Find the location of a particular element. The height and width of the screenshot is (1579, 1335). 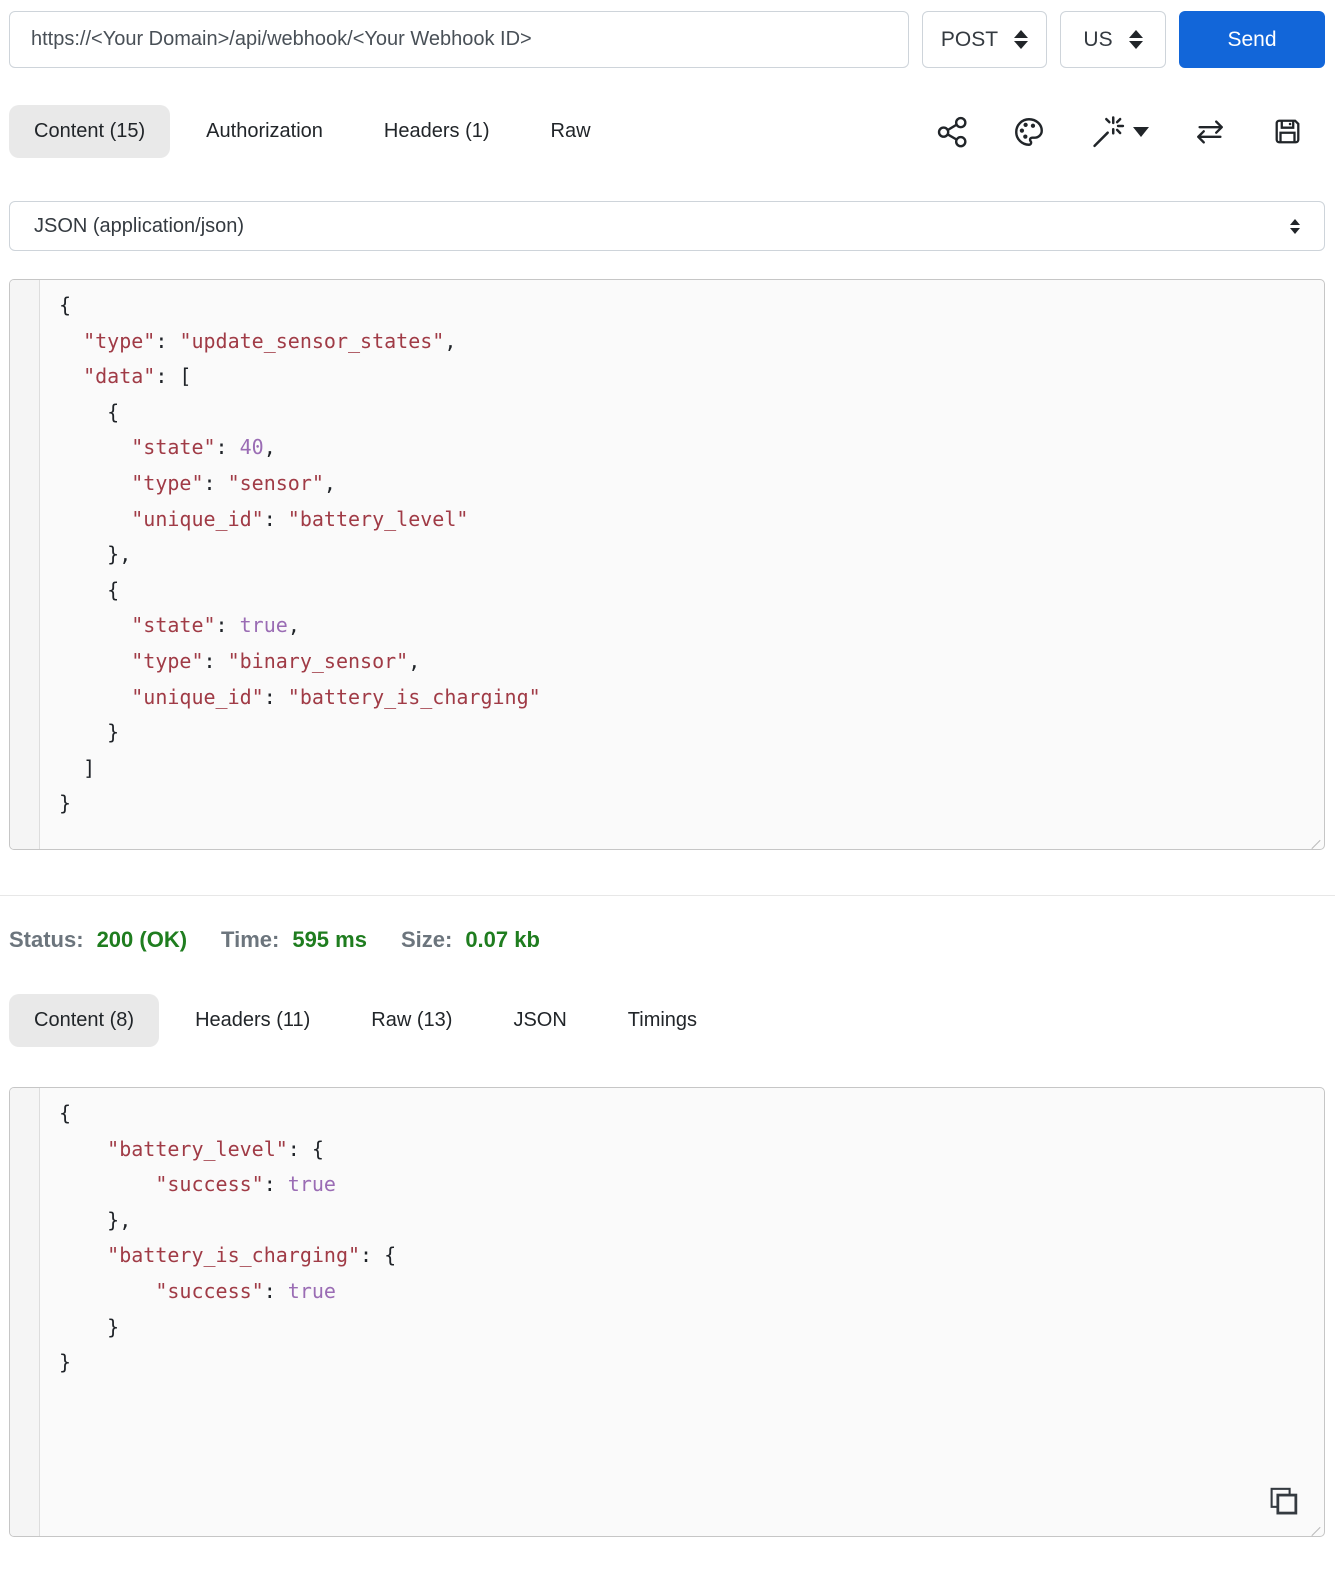

magic-wand-icon is located at coordinates (1109, 131).